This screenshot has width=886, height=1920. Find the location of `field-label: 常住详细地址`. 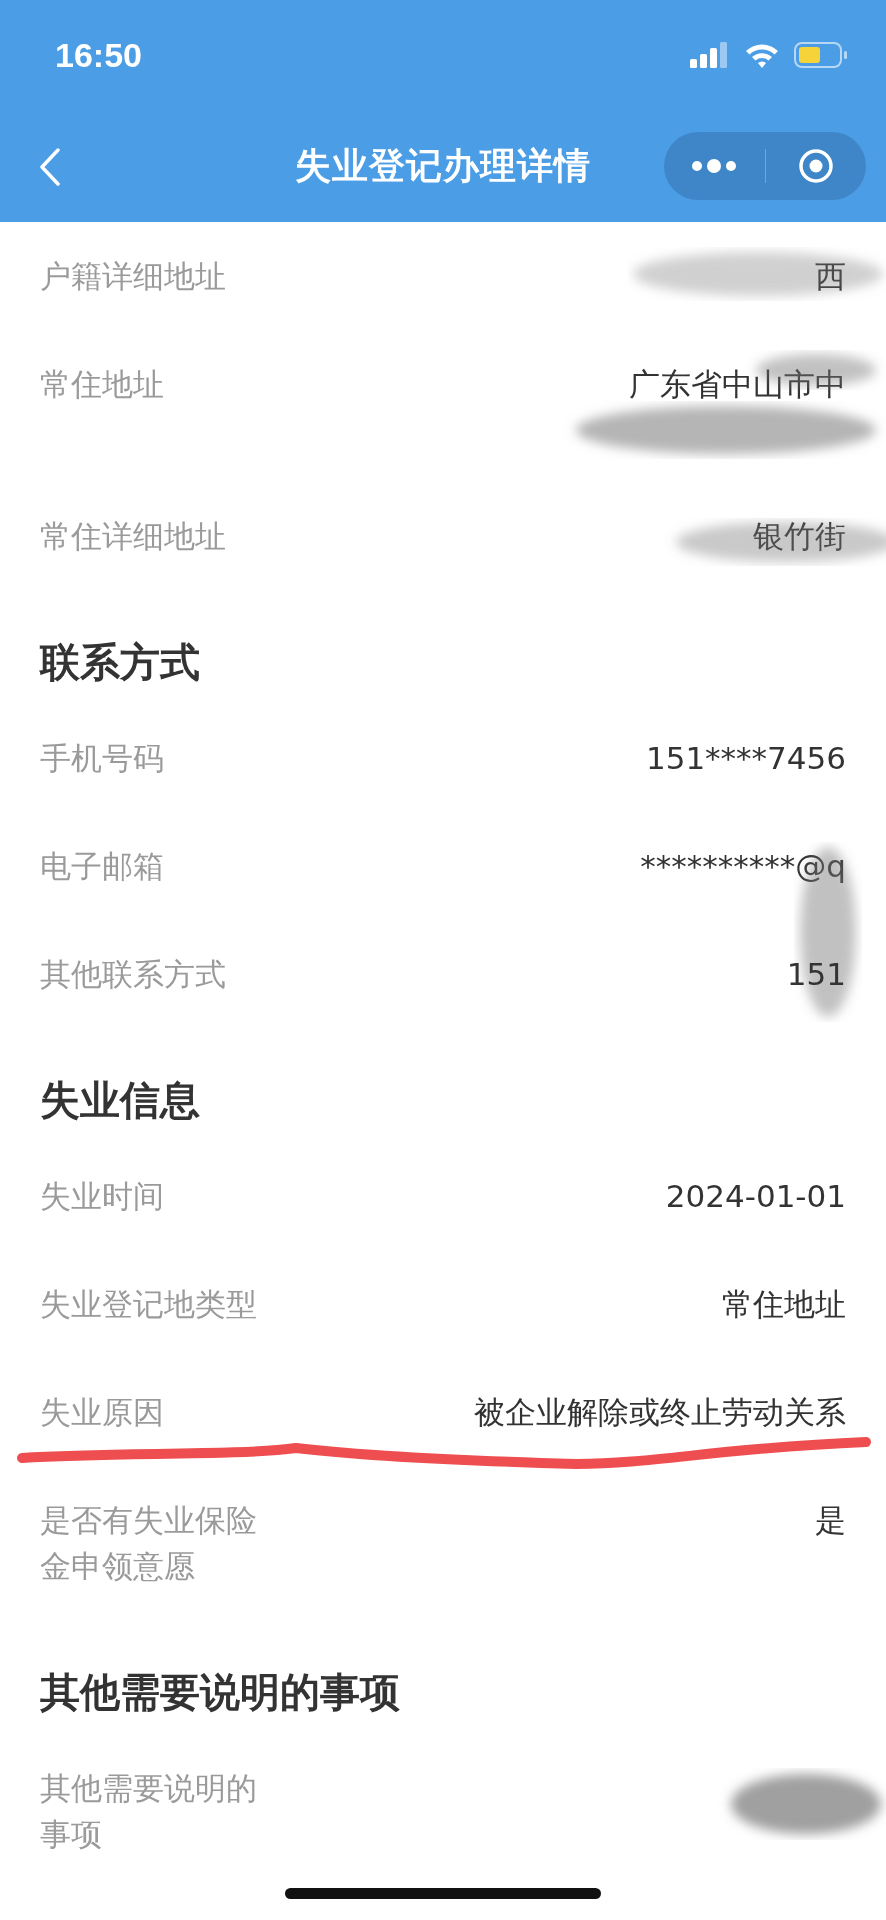

field-label: 常住详细地址 is located at coordinates (133, 536).